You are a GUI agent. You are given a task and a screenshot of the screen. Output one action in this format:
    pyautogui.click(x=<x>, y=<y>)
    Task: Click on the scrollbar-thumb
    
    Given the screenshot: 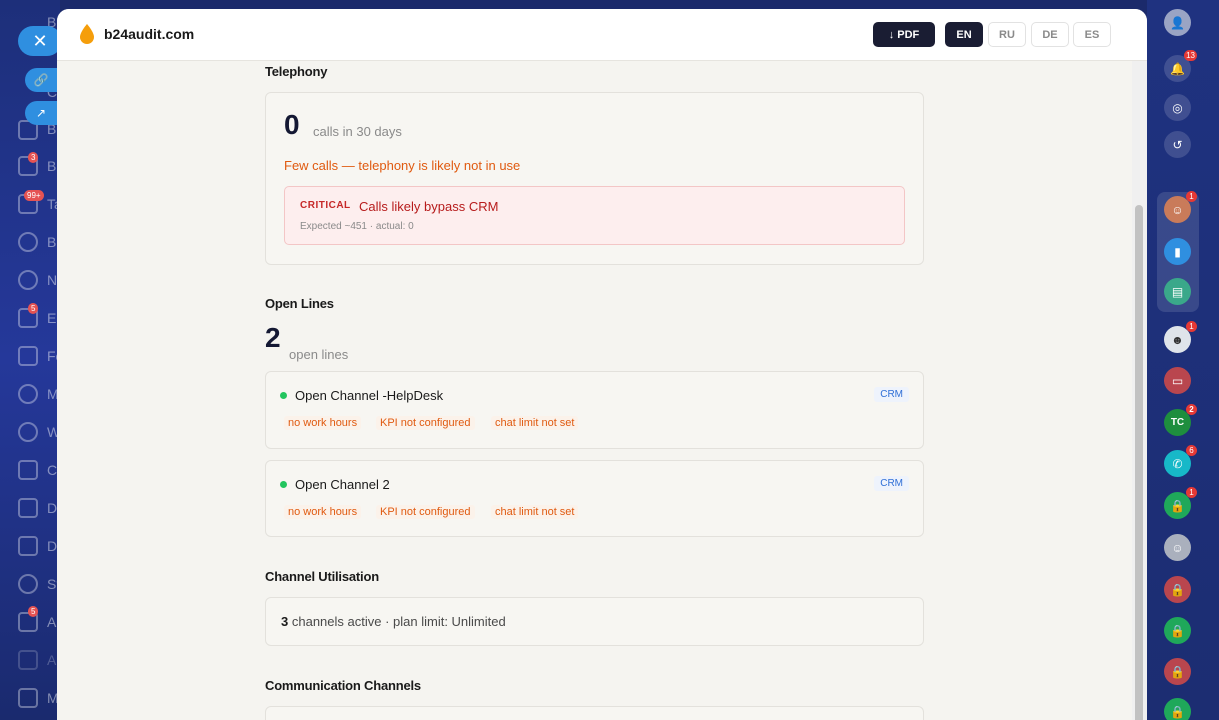 What is the action you would take?
    pyautogui.click(x=1139, y=462)
    